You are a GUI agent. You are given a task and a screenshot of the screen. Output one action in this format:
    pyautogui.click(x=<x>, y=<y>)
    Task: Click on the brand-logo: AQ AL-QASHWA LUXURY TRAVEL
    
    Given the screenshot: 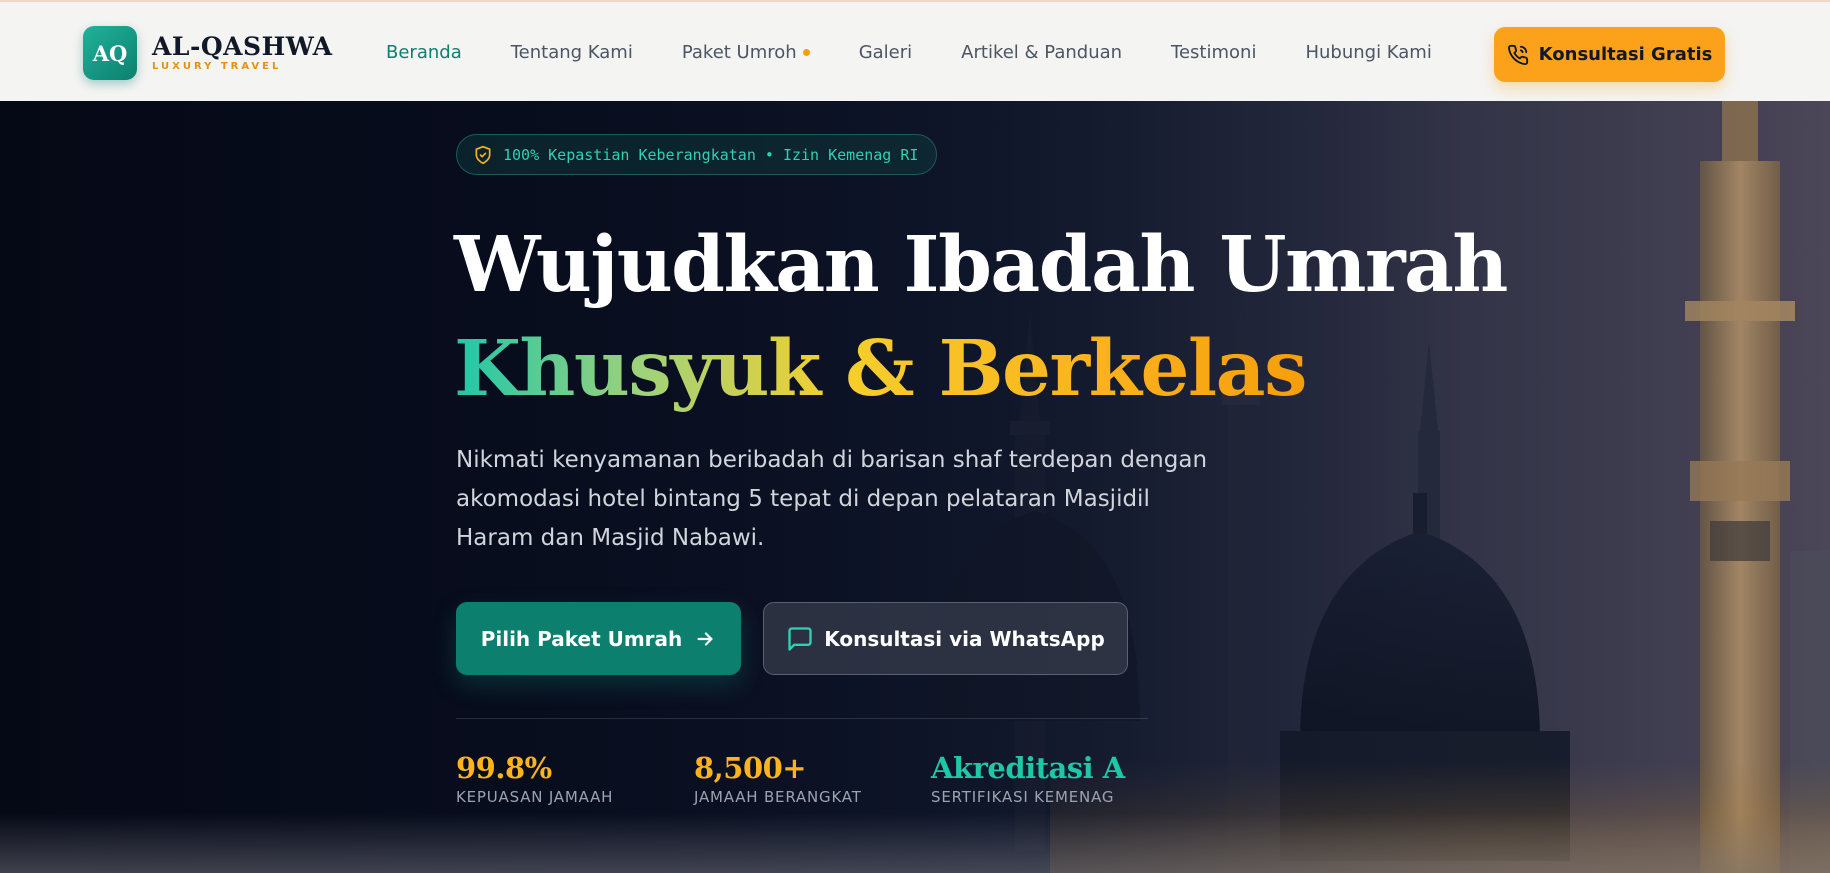 What is the action you would take?
    pyautogui.click(x=208, y=53)
    